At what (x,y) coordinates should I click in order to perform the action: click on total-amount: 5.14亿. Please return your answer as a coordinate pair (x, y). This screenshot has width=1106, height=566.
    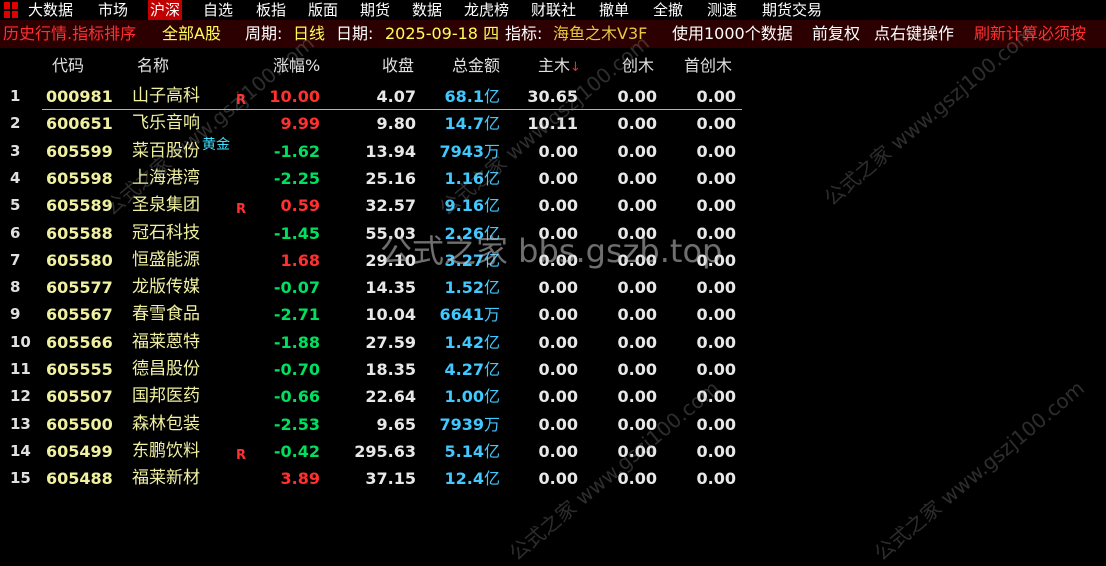
    Looking at the image, I should click on (473, 451).